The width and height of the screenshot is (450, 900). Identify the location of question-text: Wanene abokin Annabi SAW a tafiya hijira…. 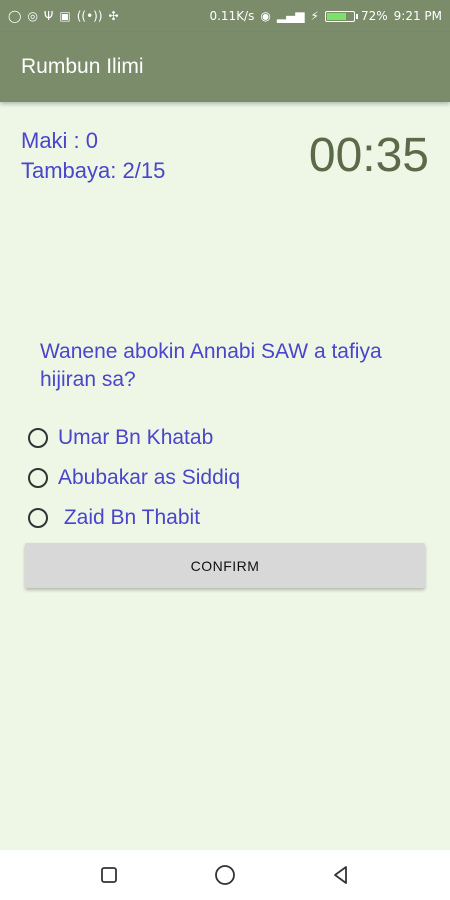
(211, 365).